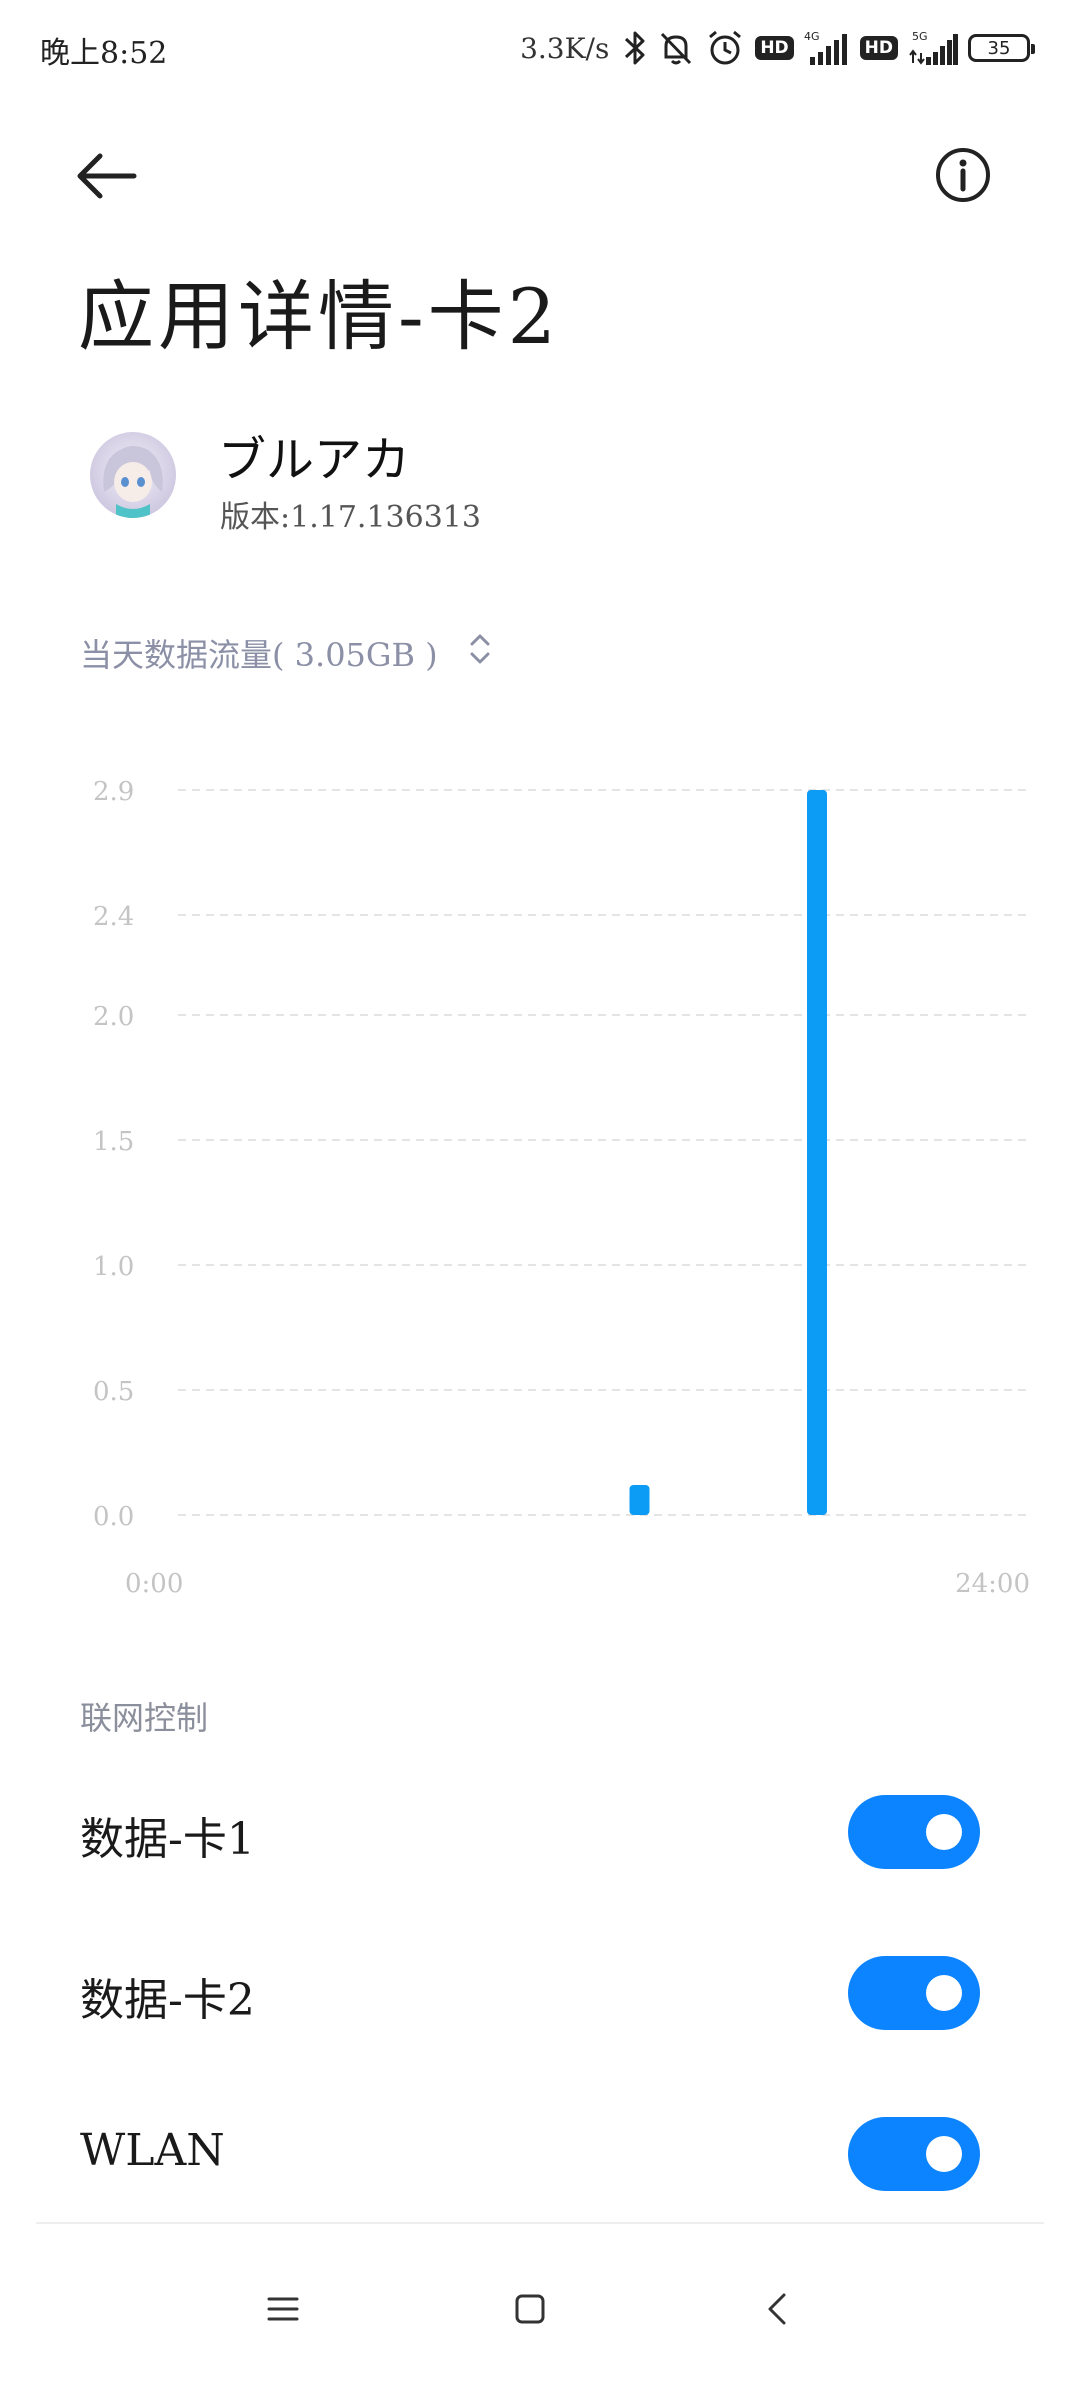 The width and height of the screenshot is (1080, 2400). I want to click on y-tick-label: 0.5, so click(113, 1392).